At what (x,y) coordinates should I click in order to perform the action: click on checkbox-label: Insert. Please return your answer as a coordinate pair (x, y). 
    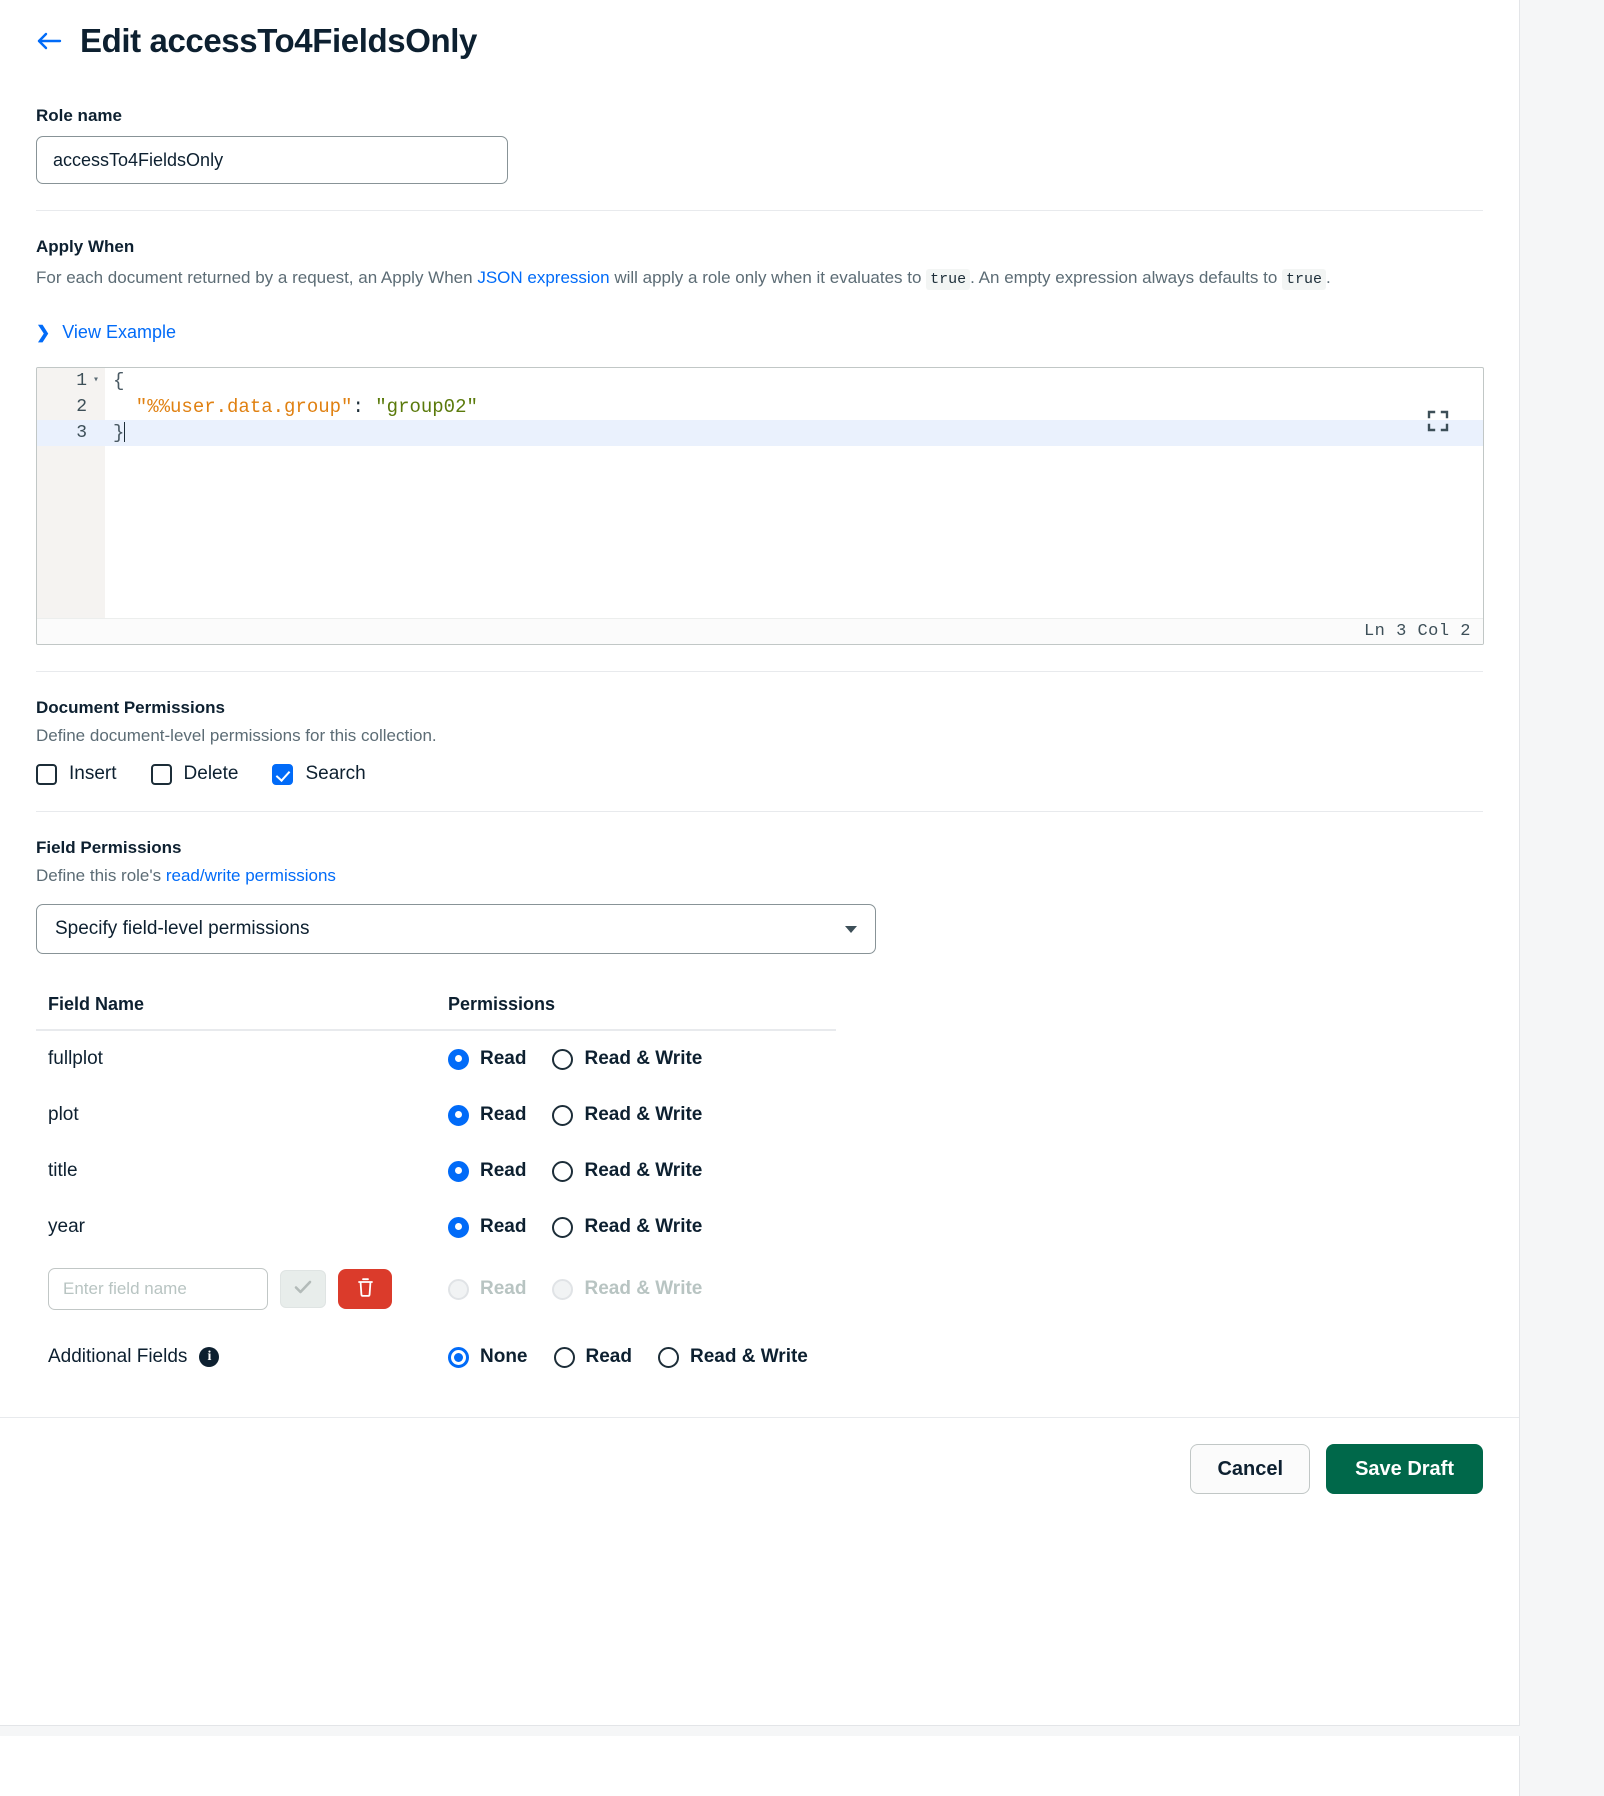
    Looking at the image, I should click on (93, 774).